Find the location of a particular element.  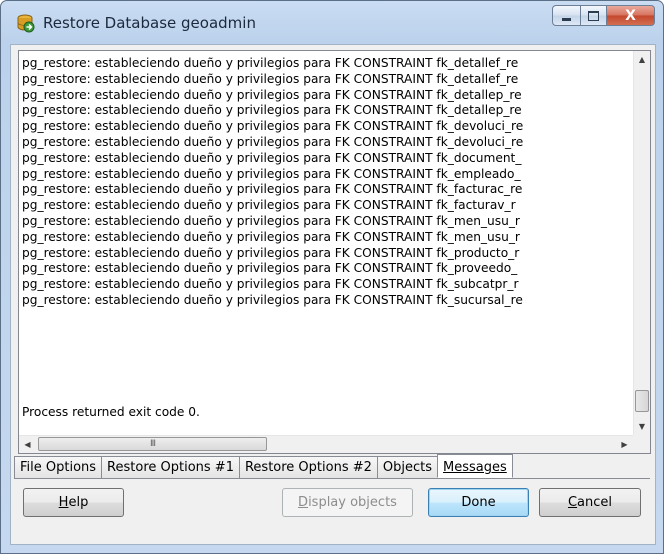

tab-messages: Messages is located at coordinates (475, 466).